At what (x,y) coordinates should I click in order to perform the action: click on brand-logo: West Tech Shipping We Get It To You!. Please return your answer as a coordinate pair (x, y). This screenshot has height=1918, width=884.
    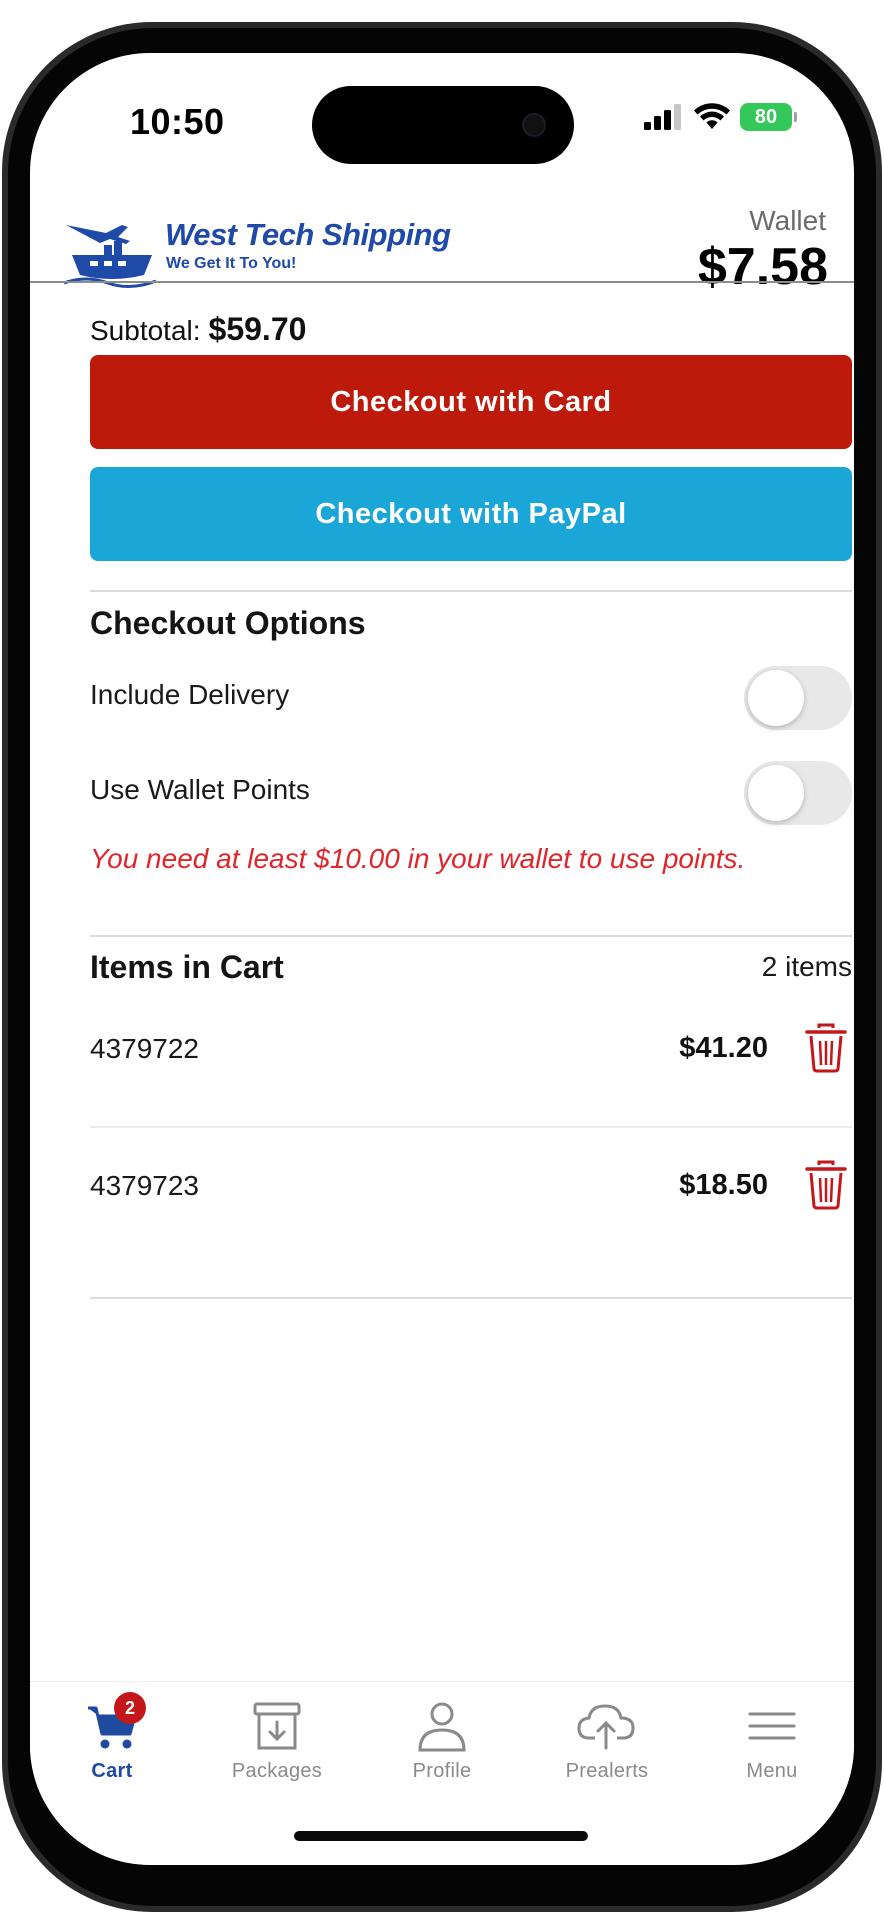
    Looking at the image, I should click on (270, 251).